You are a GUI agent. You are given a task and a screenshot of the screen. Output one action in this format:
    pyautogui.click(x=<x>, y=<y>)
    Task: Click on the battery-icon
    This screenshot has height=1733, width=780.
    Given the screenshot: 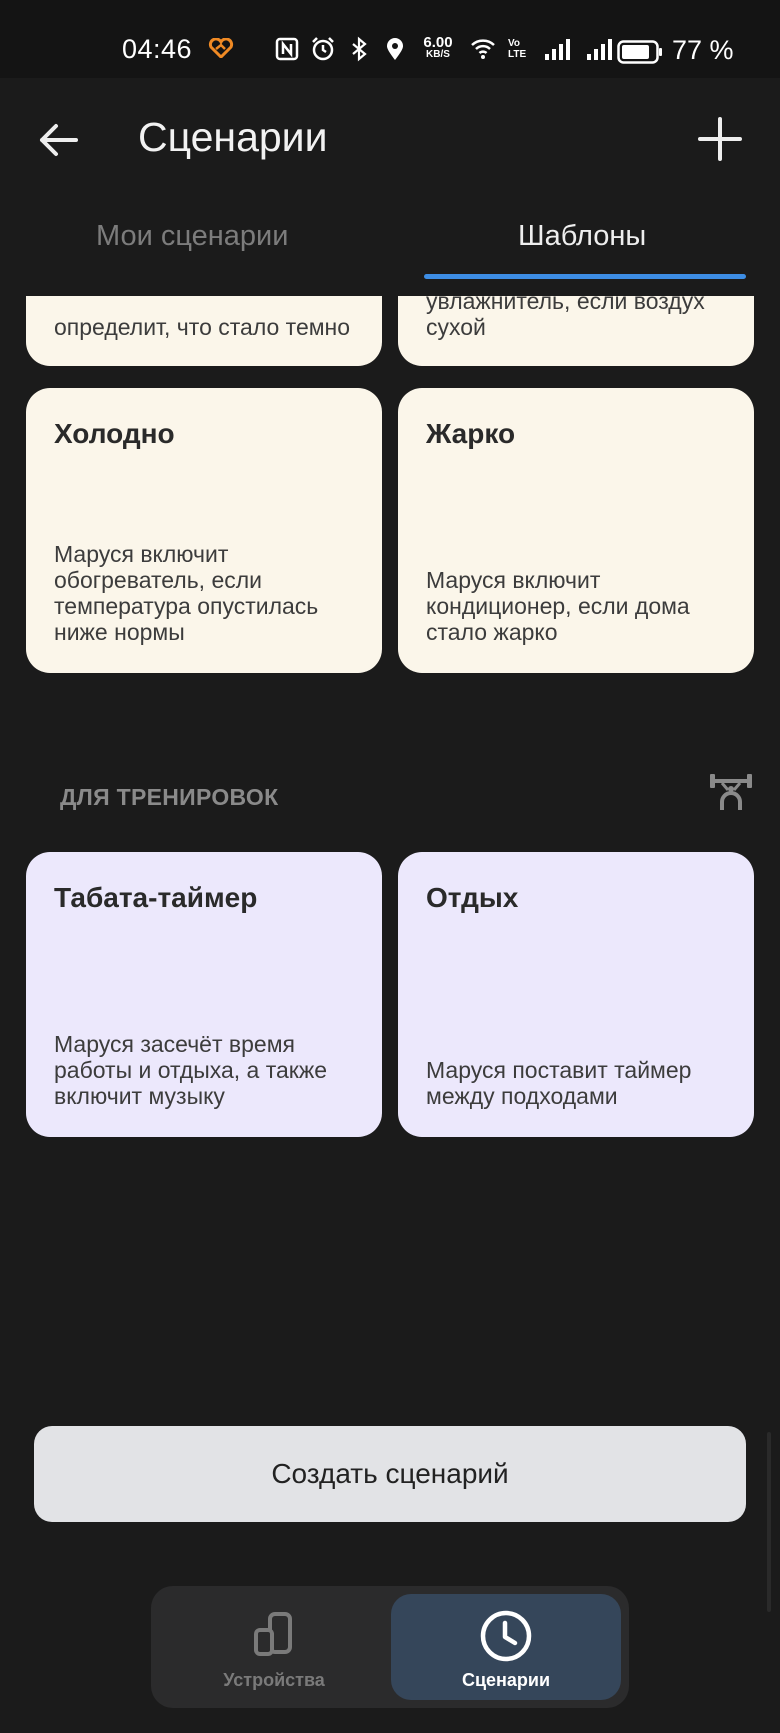 What is the action you would take?
    pyautogui.click(x=639, y=52)
    